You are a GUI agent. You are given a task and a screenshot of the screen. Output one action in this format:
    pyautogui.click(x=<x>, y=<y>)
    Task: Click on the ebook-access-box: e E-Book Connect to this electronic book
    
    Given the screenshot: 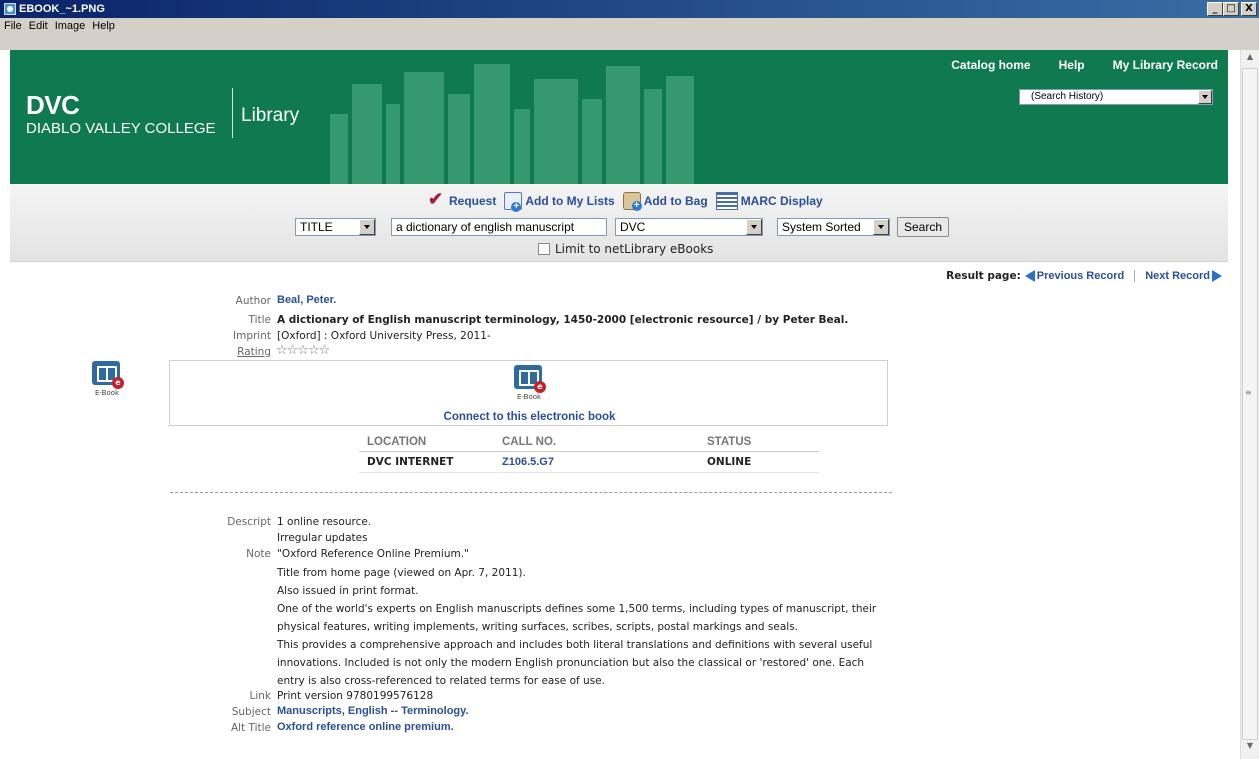 What is the action you would take?
    pyautogui.click(x=528, y=393)
    